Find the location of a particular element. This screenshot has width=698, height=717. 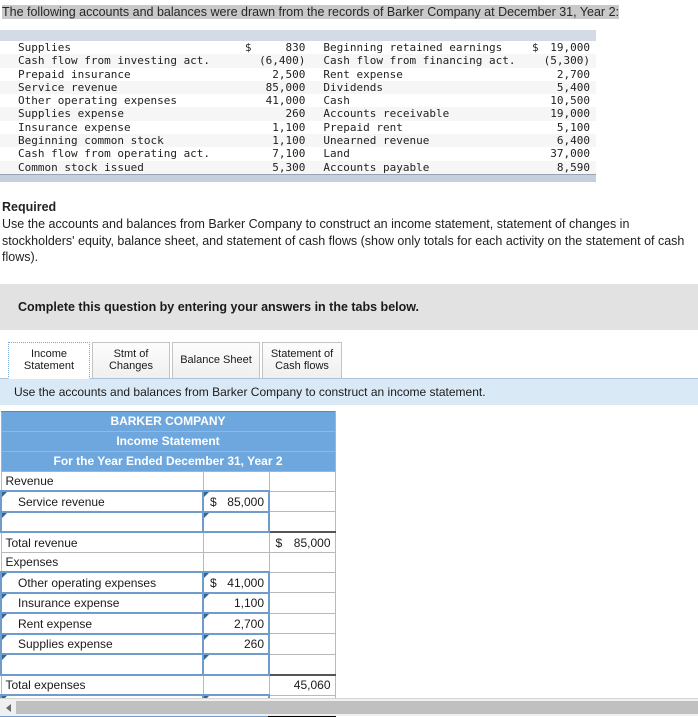

is-header-title: Income Statement is located at coordinates (168, 441).